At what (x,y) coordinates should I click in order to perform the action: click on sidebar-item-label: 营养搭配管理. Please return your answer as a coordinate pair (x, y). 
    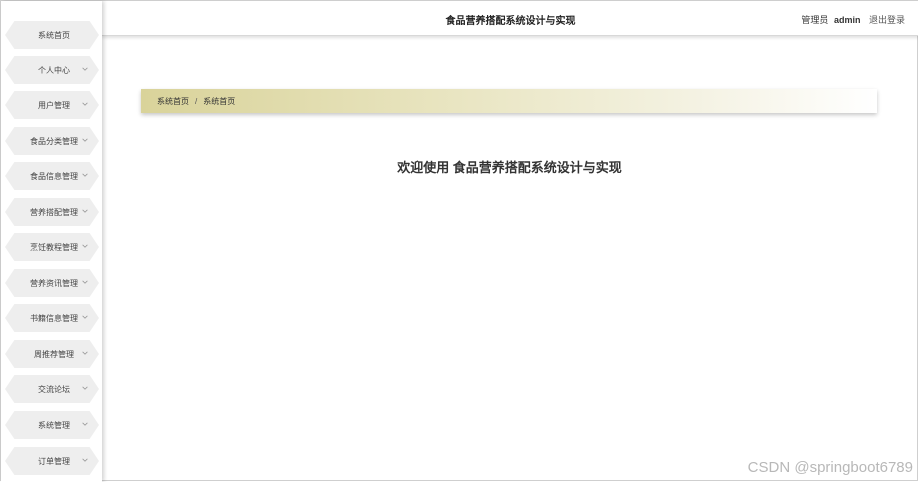
    Looking at the image, I should click on (54, 212).